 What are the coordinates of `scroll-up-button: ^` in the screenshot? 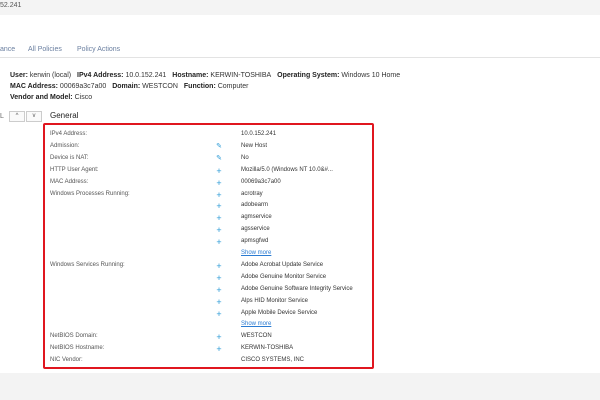 It's located at (17, 116).